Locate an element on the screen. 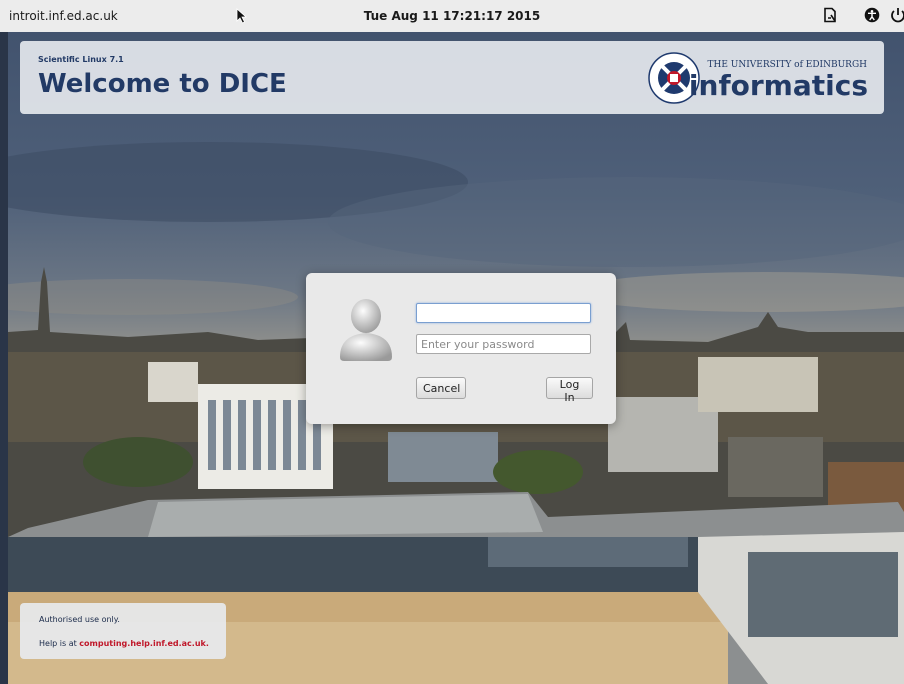 The width and height of the screenshot is (904, 684). keyboard-layout-icon is located at coordinates (830, 15).